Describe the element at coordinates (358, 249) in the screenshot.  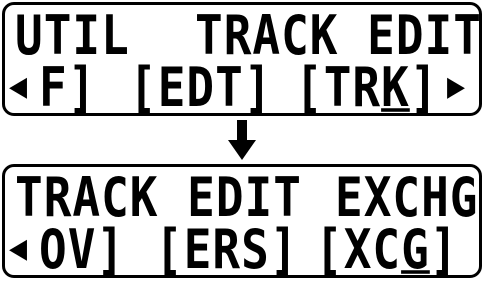
I see `menu-item-xcg-prefix: [XC` at that location.